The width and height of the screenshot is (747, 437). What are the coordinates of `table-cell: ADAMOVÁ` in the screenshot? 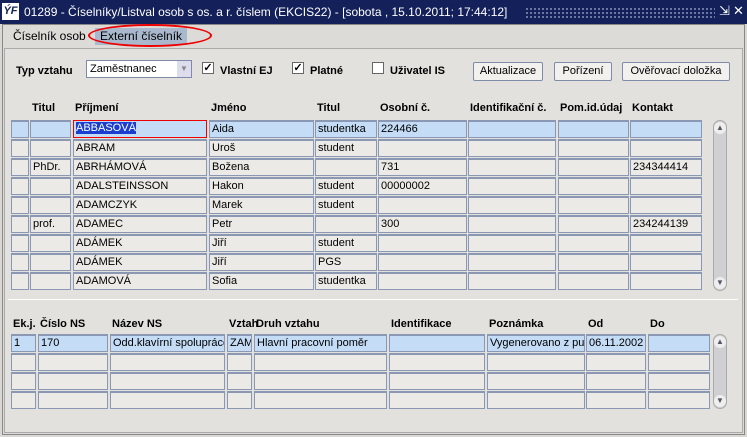 It's located at (140, 281).